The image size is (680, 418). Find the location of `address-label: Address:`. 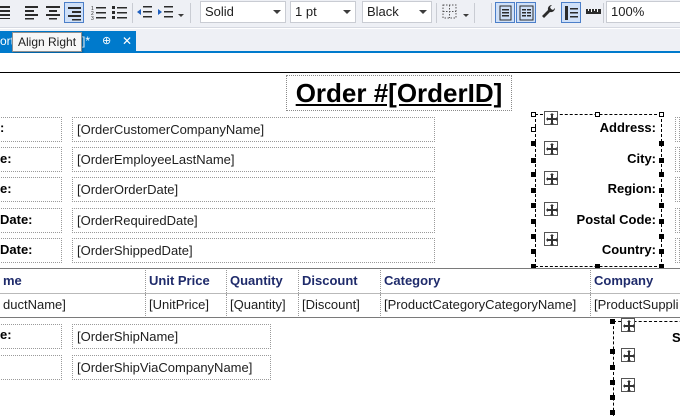

address-label: Address: is located at coordinates (604, 128).